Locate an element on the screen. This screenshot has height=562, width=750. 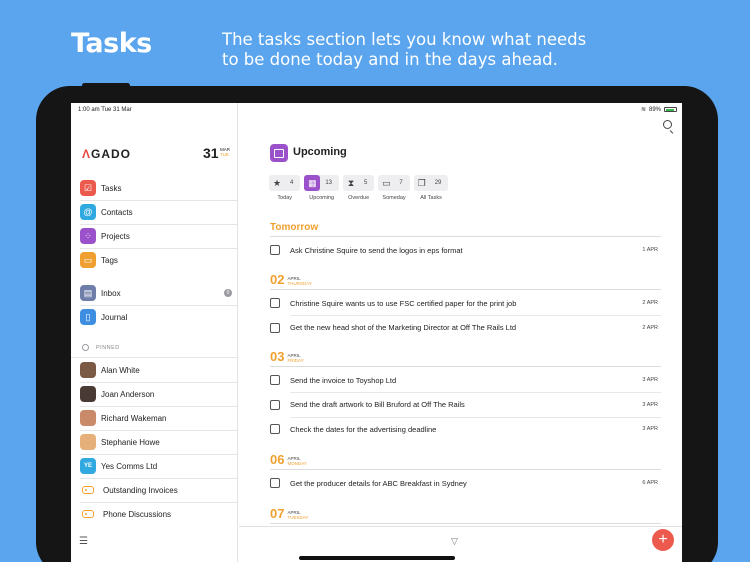
sidebar-item-contacts: @ Contacts is located at coordinates (159, 212).